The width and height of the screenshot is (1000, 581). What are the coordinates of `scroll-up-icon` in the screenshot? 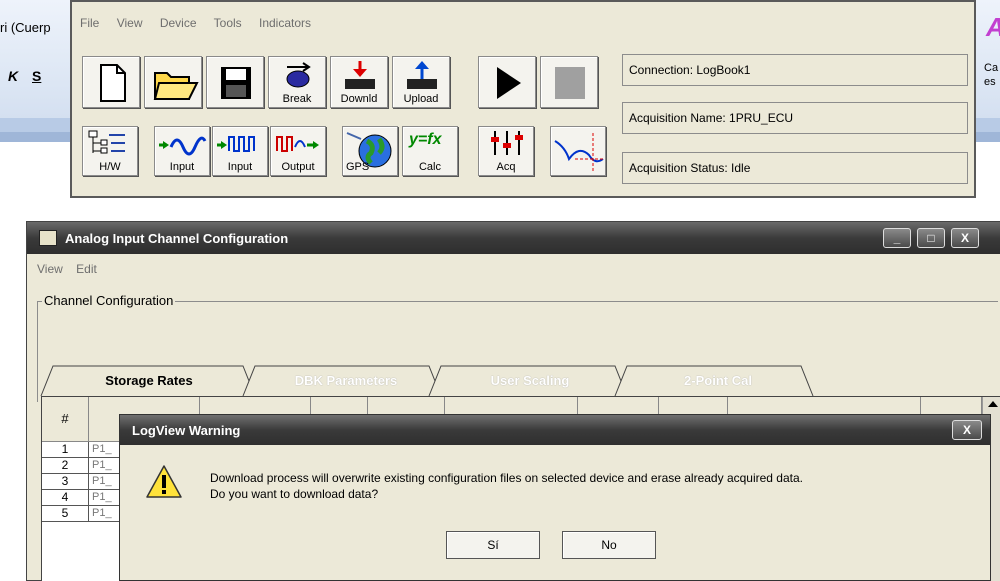 It's located at (991, 404).